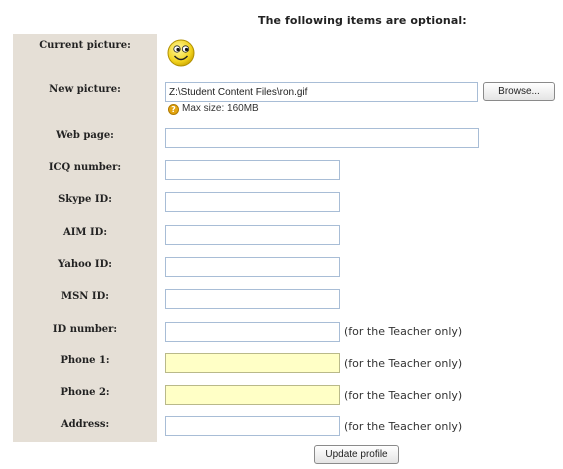 The image size is (563, 469). What do you see at coordinates (173, 109) in the screenshot?
I see `help-icon: ?` at bounding box center [173, 109].